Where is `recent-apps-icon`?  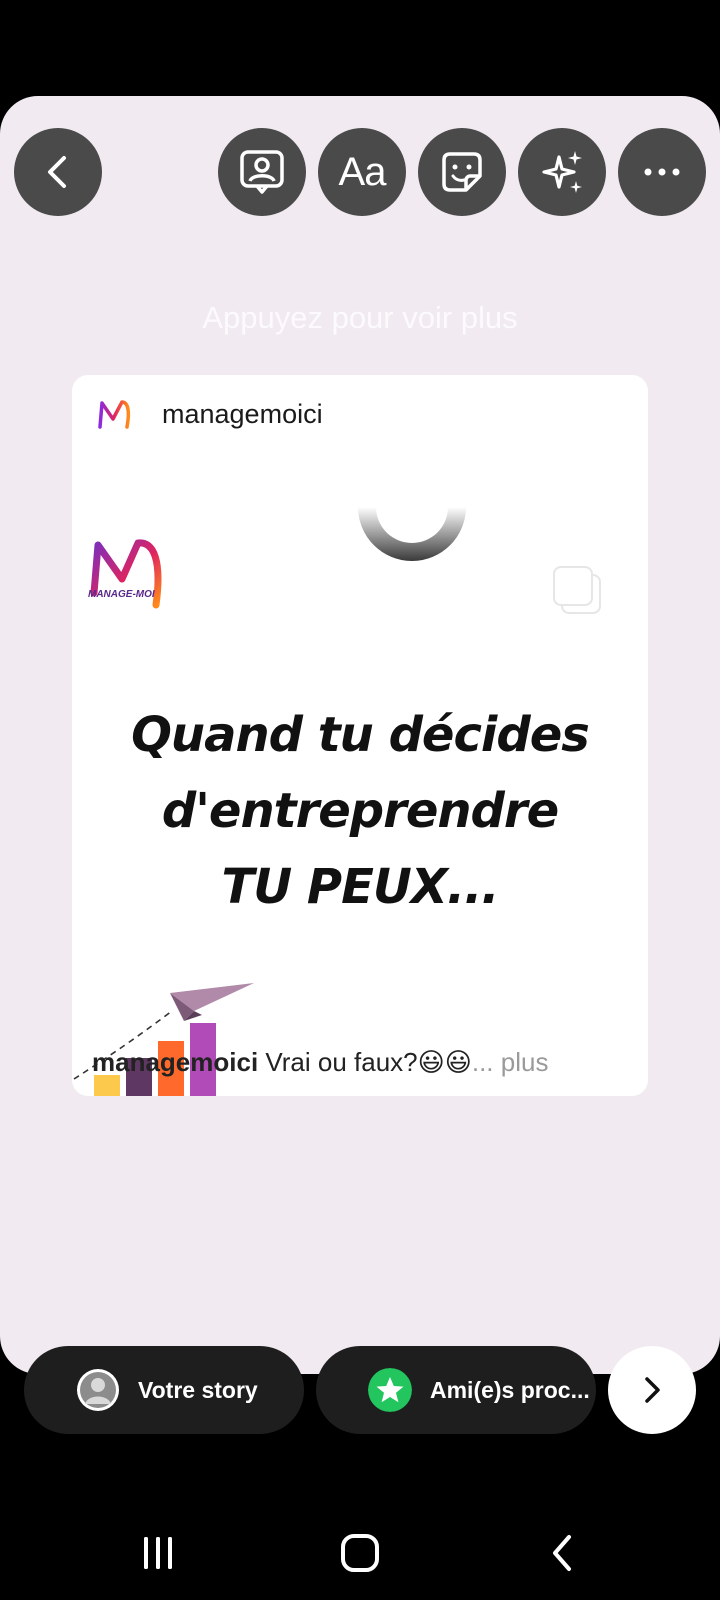 recent-apps-icon is located at coordinates (158, 1553).